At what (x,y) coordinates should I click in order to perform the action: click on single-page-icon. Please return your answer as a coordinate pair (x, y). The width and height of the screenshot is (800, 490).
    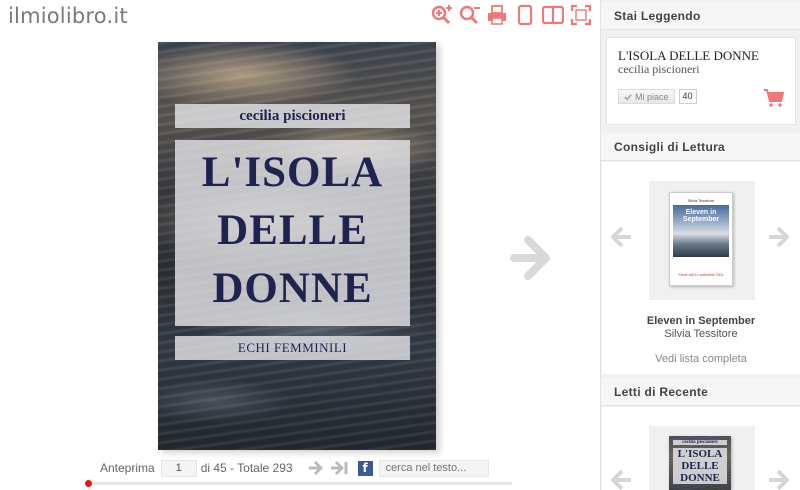
    Looking at the image, I should click on (525, 15).